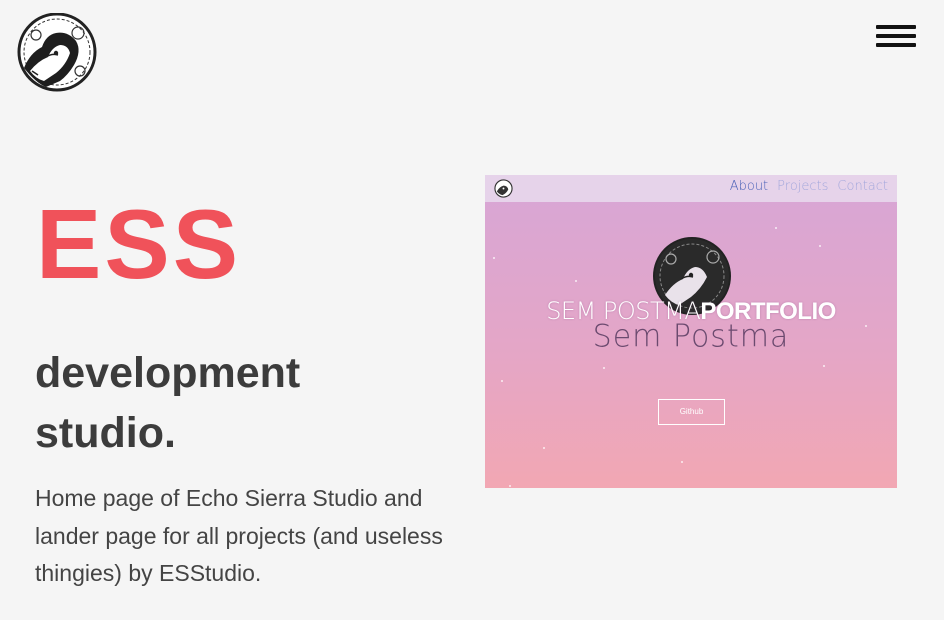 The image size is (944, 620). I want to click on preview-nav-projects: Projects, so click(802, 186).